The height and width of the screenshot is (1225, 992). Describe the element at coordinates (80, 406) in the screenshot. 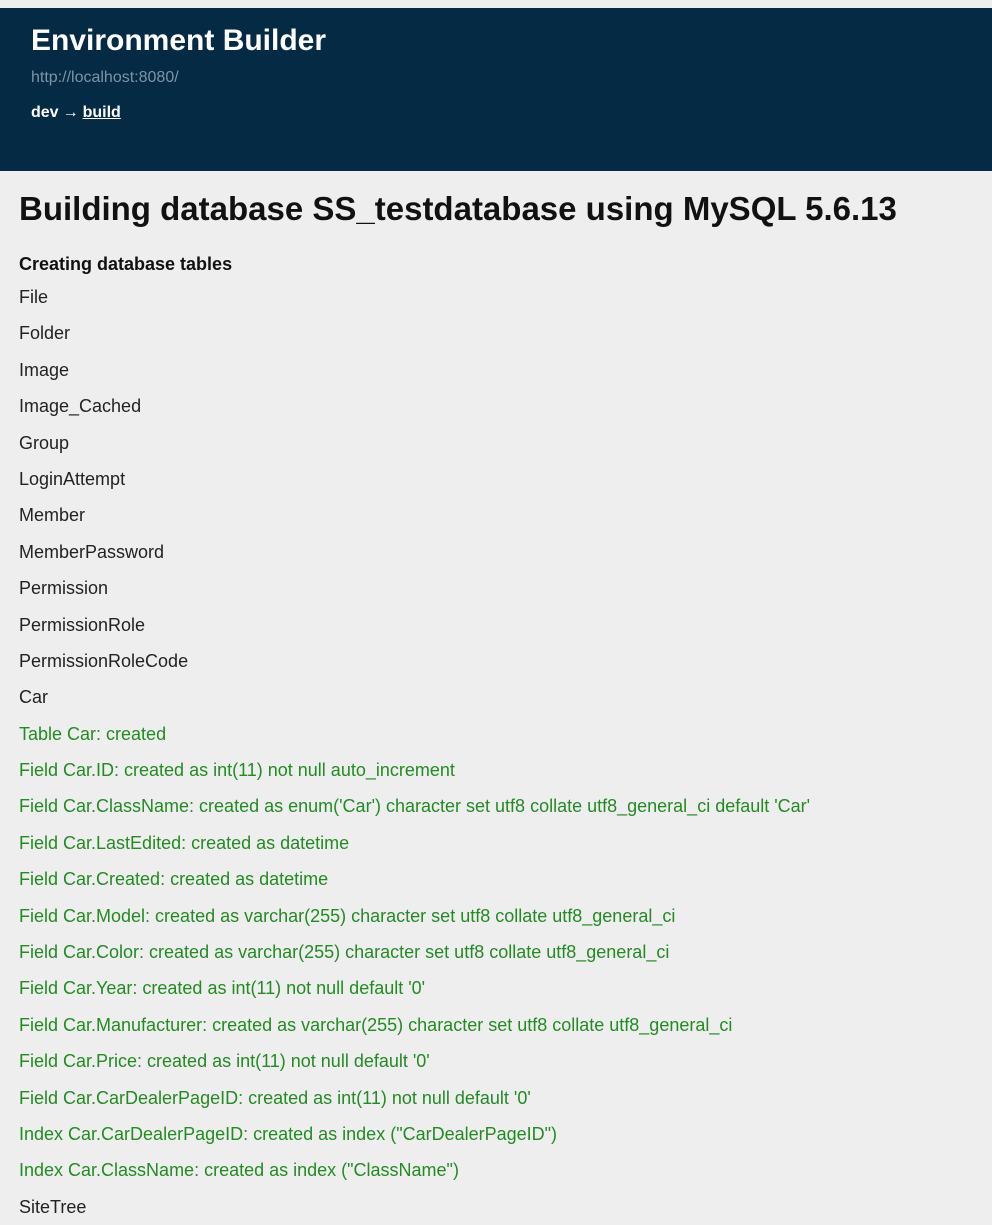

I see `log-line-table: Image_Cached` at that location.